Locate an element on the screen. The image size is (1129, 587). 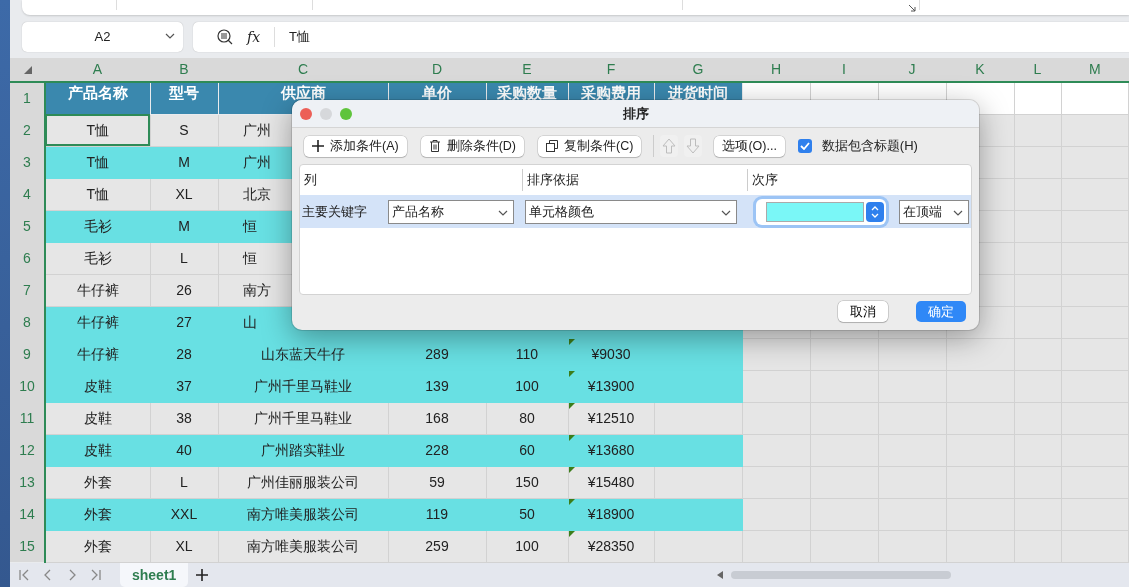
stepper-button is located at coordinates (875, 211).